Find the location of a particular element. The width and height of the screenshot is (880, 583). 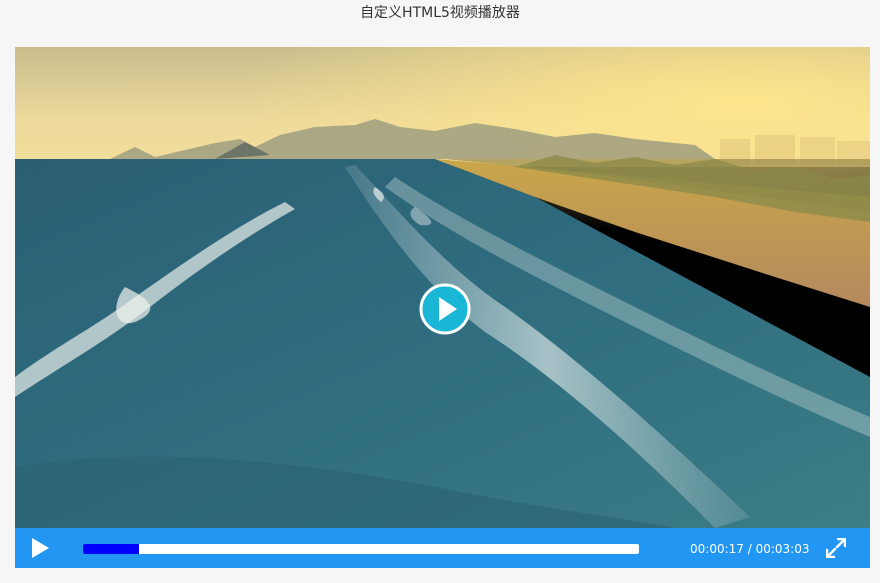

play-icon is located at coordinates (40, 548).